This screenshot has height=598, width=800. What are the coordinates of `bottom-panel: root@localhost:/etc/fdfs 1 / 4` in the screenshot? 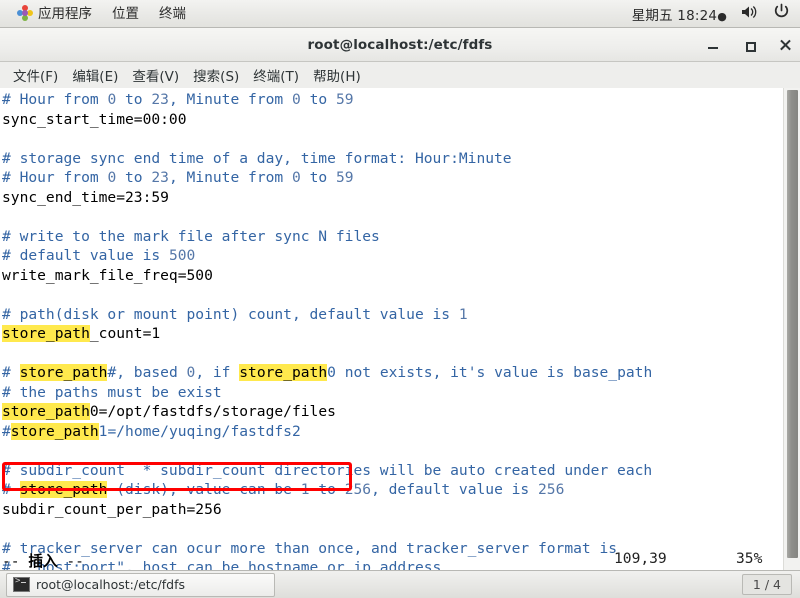 It's located at (400, 584).